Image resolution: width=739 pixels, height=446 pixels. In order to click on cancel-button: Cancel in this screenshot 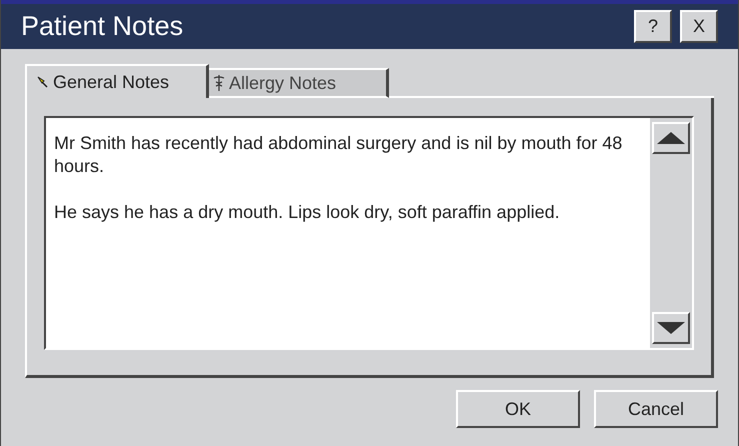, I will do `click(656, 409)`.